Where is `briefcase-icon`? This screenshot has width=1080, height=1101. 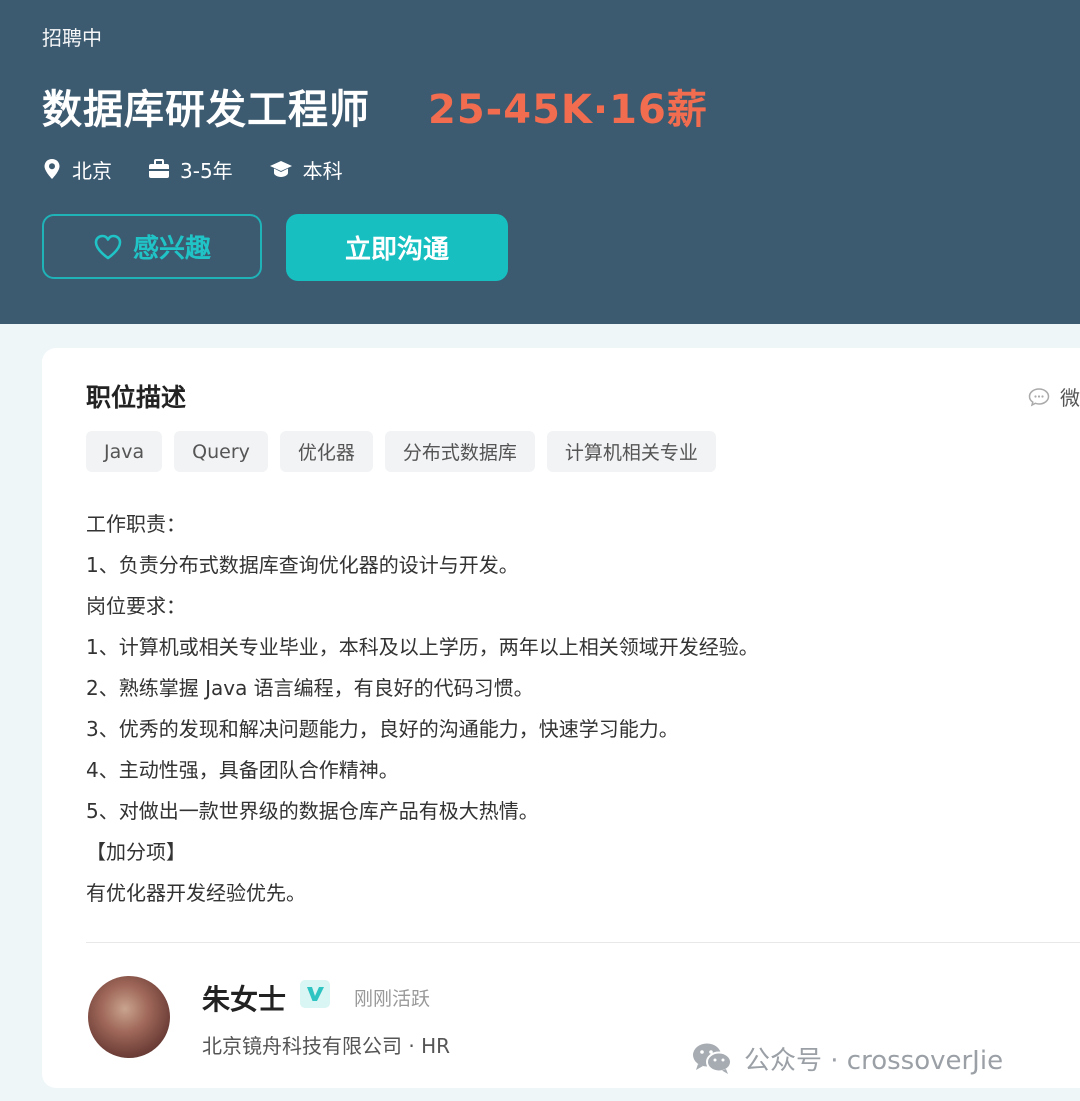
briefcase-icon is located at coordinates (159, 168).